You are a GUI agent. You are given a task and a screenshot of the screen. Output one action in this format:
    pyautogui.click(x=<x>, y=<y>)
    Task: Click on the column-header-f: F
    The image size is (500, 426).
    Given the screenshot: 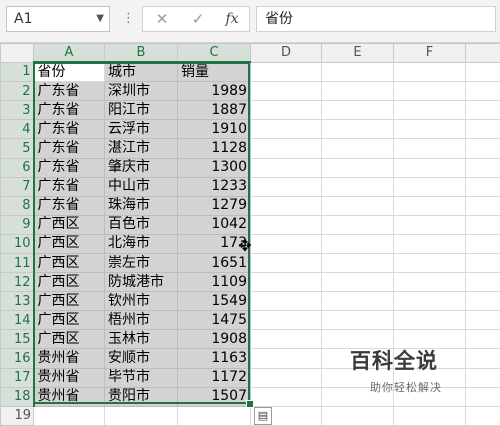 What is the action you would take?
    pyautogui.click(x=429, y=53)
    